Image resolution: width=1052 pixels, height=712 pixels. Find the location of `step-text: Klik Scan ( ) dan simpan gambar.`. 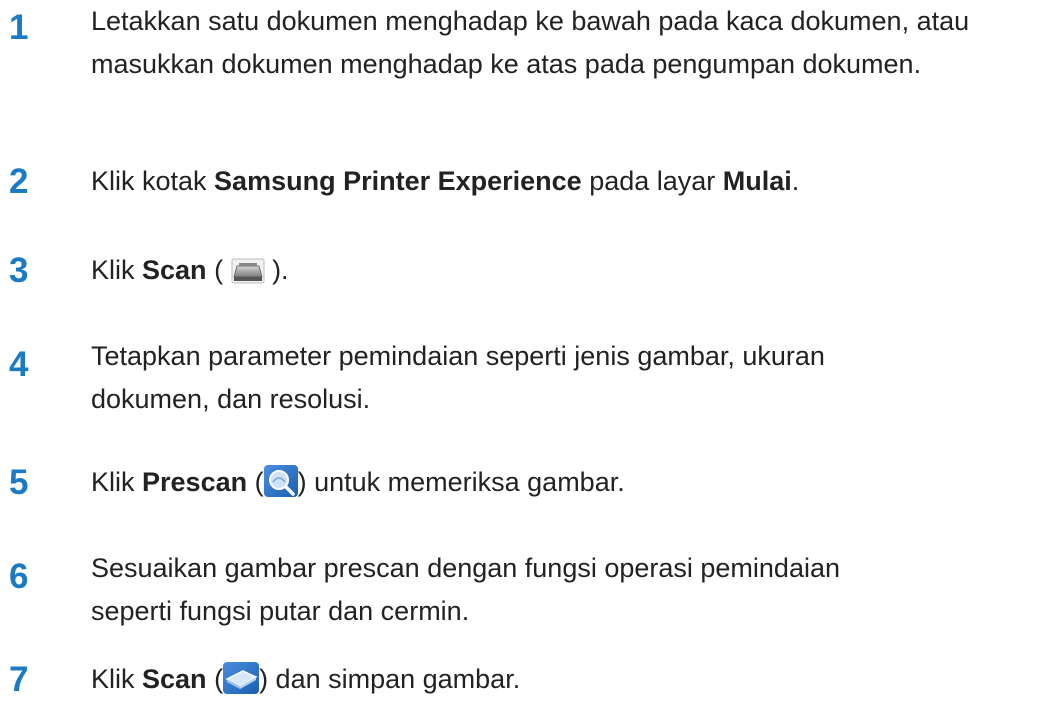

step-text: Klik Scan ( ) dan simpan gambar. is located at coordinates (568, 679).